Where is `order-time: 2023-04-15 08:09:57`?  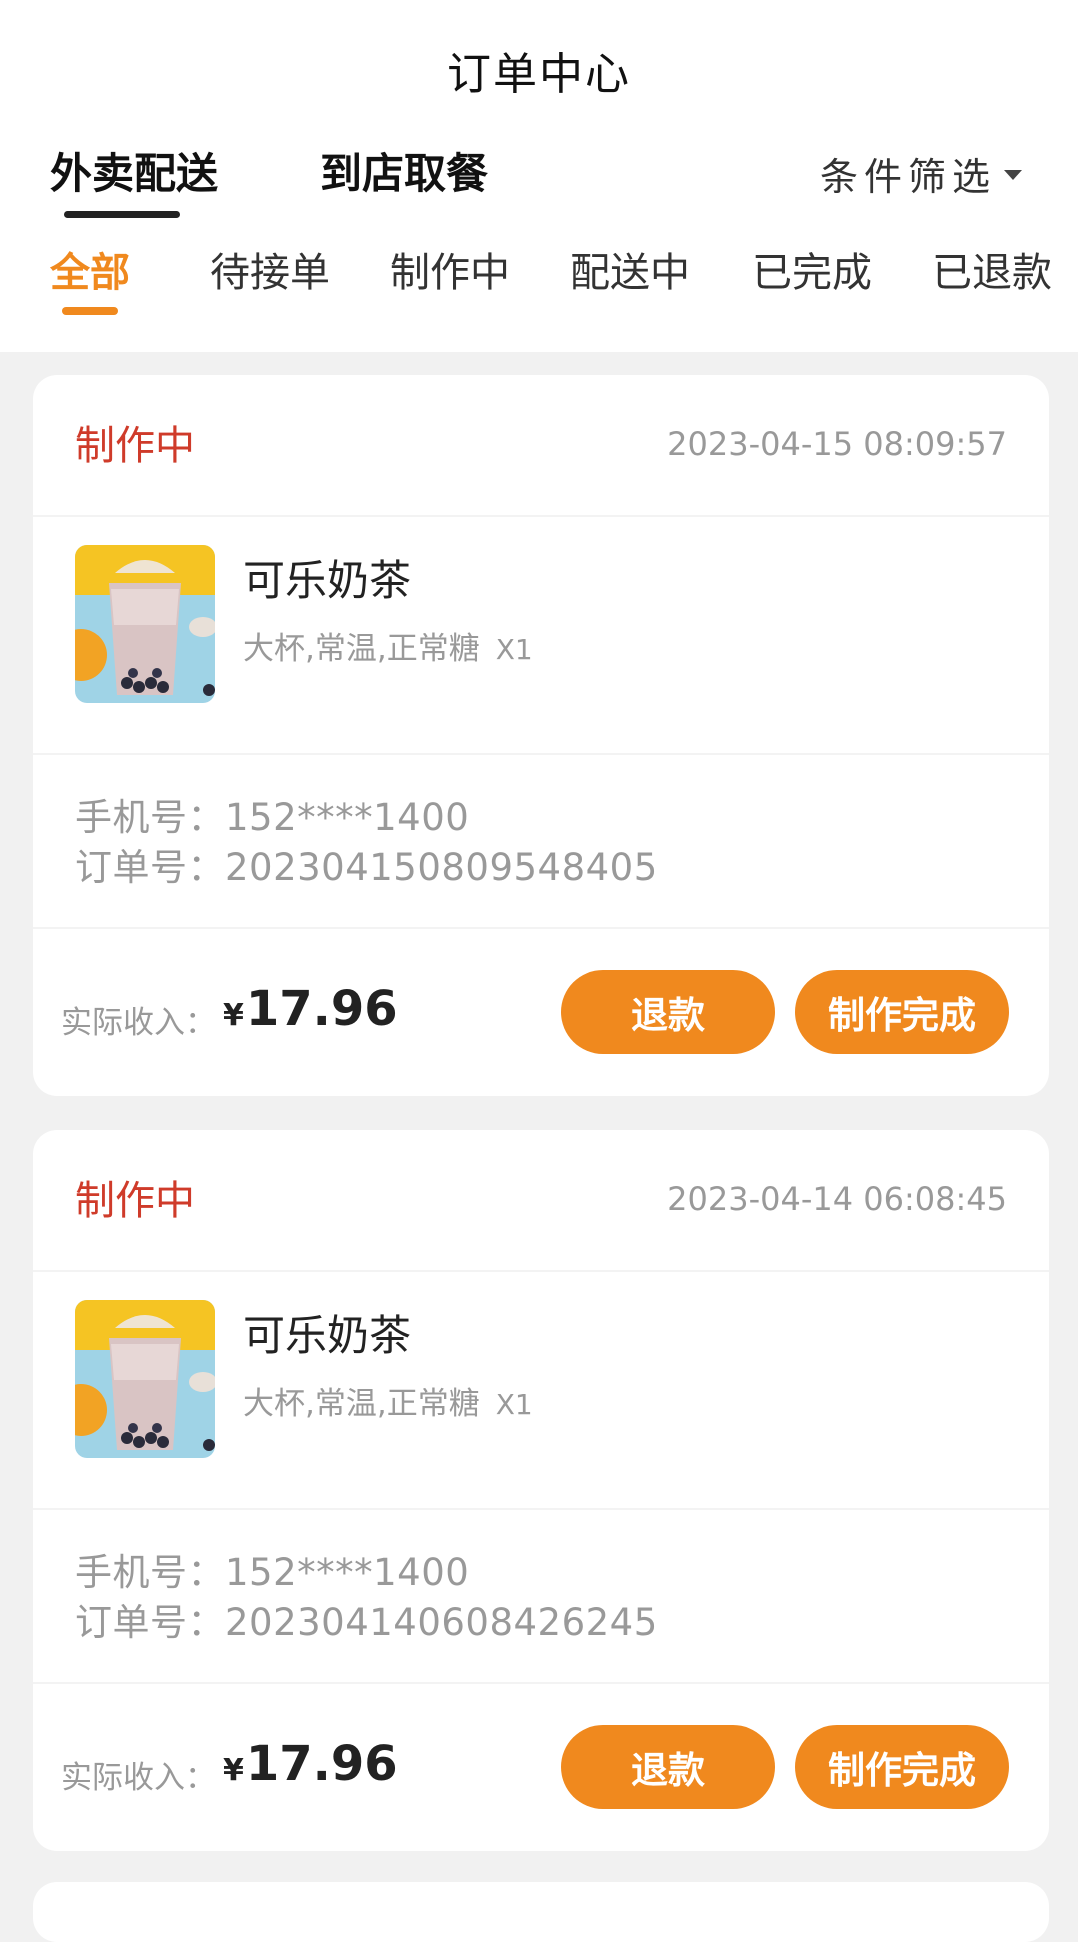
order-time: 2023-04-15 08:09:57 is located at coordinates (837, 444).